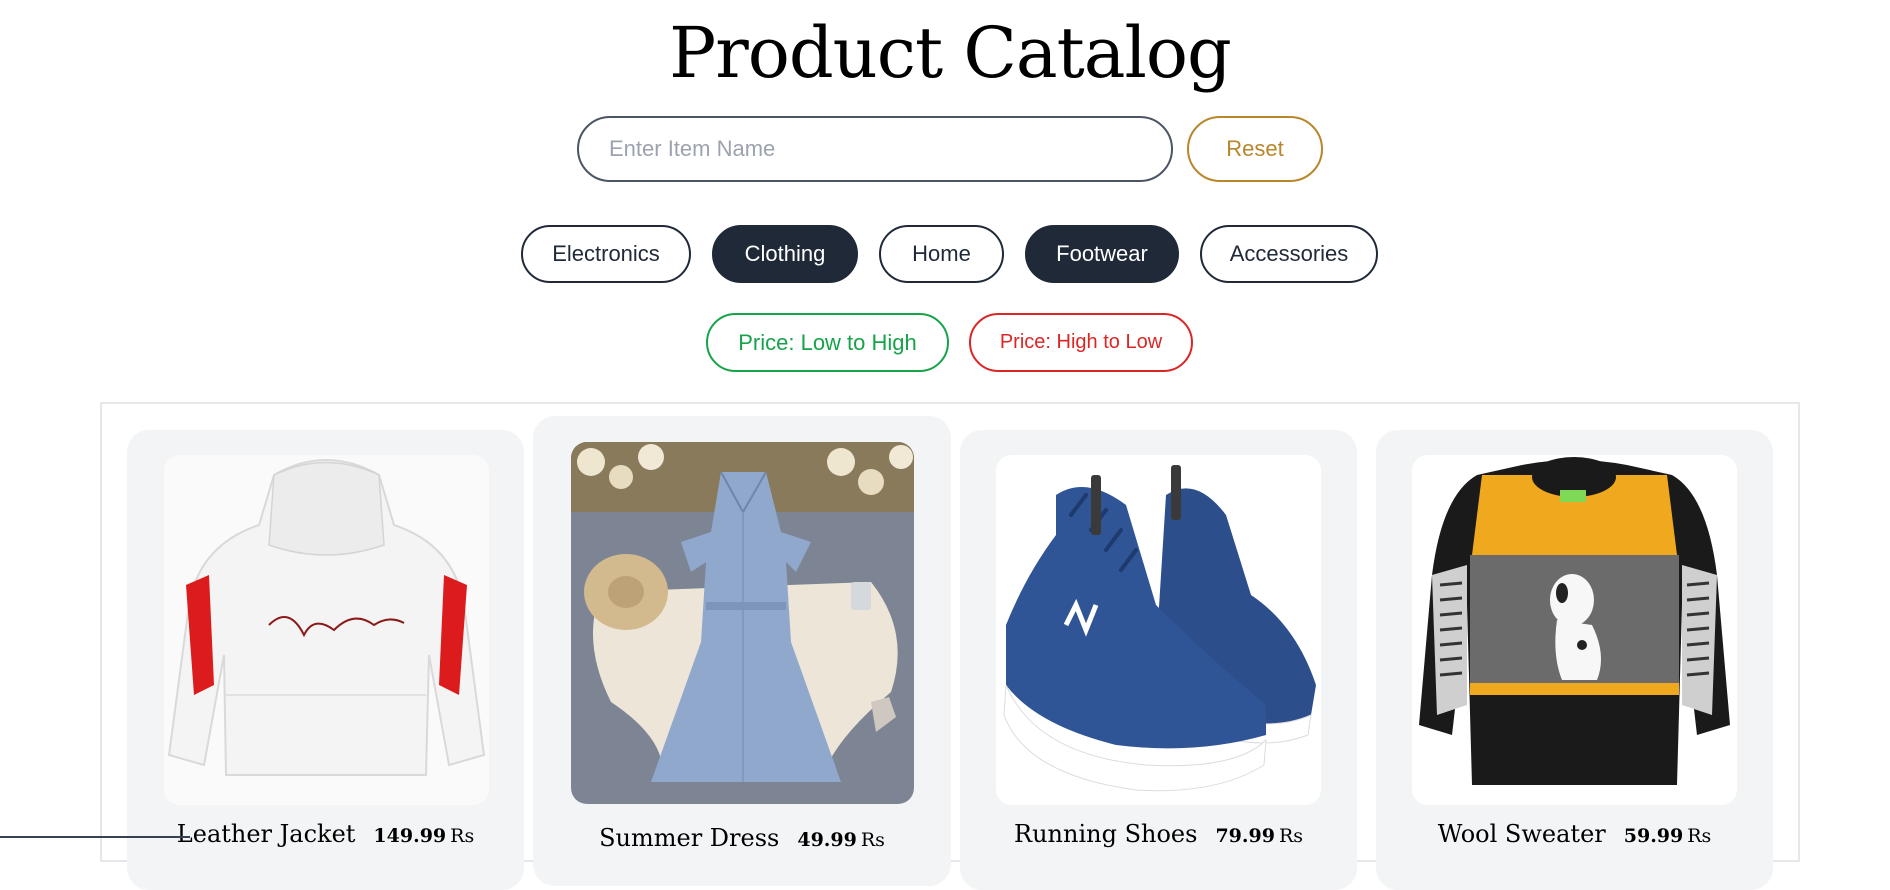 The height and width of the screenshot is (890, 1890). What do you see at coordinates (606, 254) in the screenshot?
I see `category-electronics: Electronics` at bounding box center [606, 254].